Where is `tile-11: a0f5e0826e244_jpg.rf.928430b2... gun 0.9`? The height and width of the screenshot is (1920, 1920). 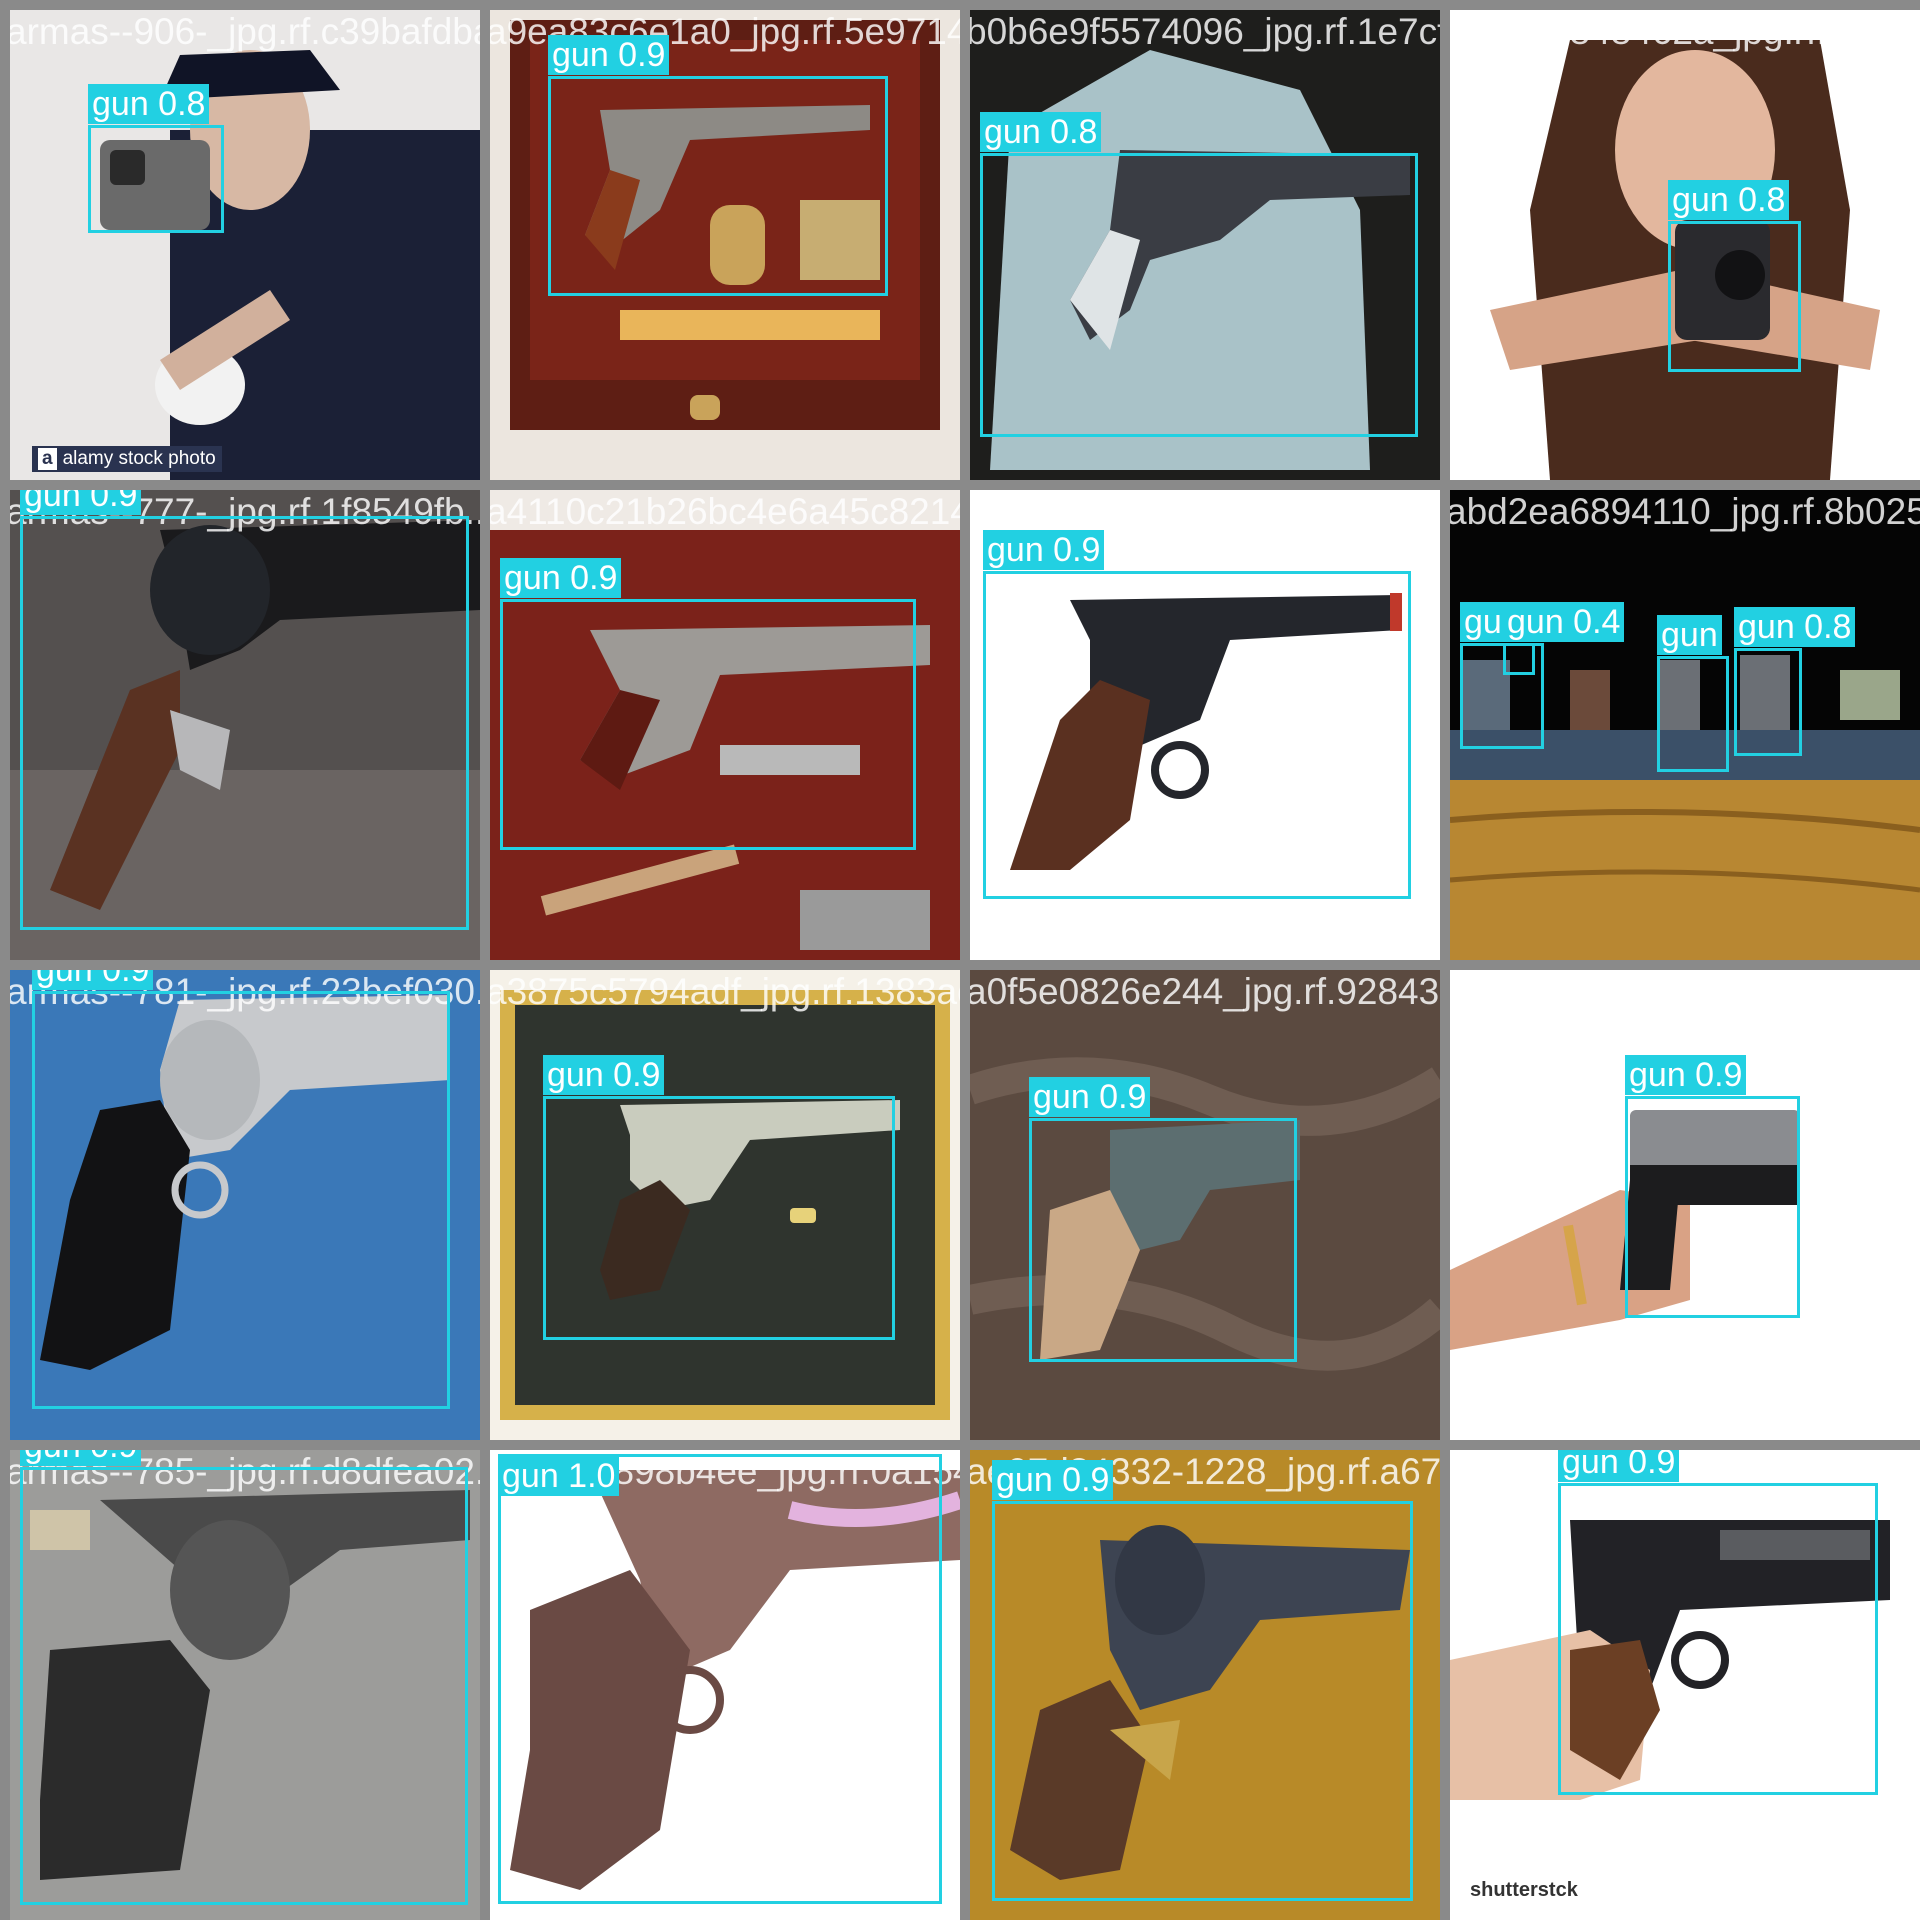 tile-11: a0f5e0826e244_jpg.rf.928430b2... gun 0.9 is located at coordinates (1205, 1205).